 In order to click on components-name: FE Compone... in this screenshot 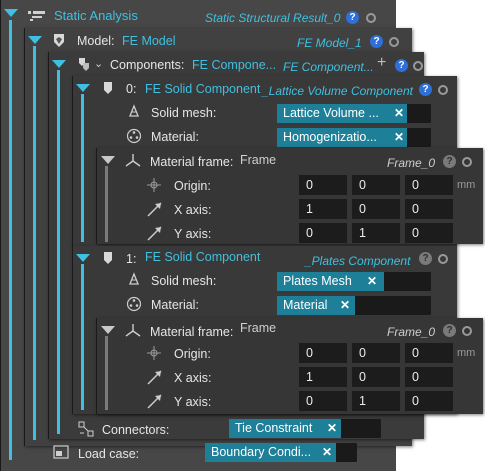, I will do `click(234, 65)`.